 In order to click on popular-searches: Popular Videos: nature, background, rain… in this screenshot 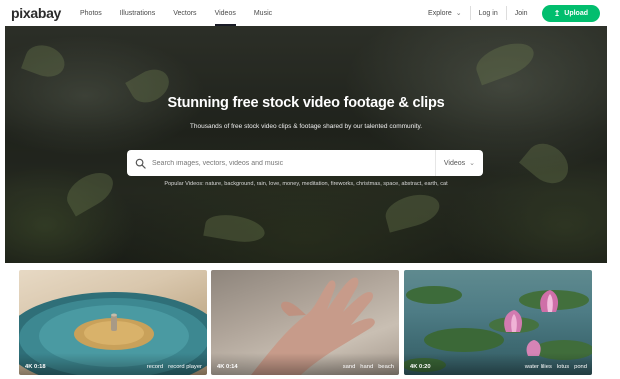, I will do `click(306, 184)`.